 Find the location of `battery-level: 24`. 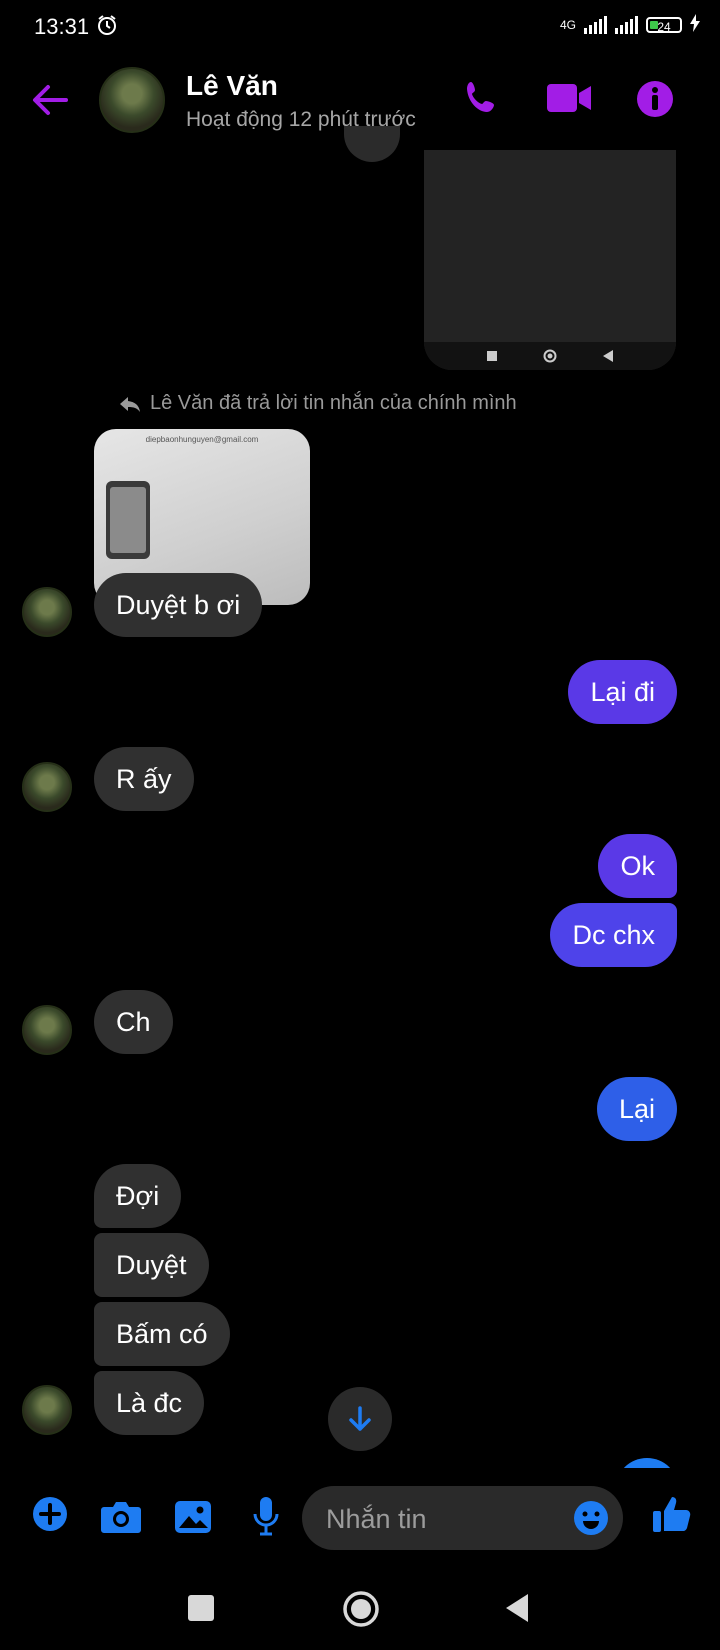

battery-level: 24 is located at coordinates (664, 26).